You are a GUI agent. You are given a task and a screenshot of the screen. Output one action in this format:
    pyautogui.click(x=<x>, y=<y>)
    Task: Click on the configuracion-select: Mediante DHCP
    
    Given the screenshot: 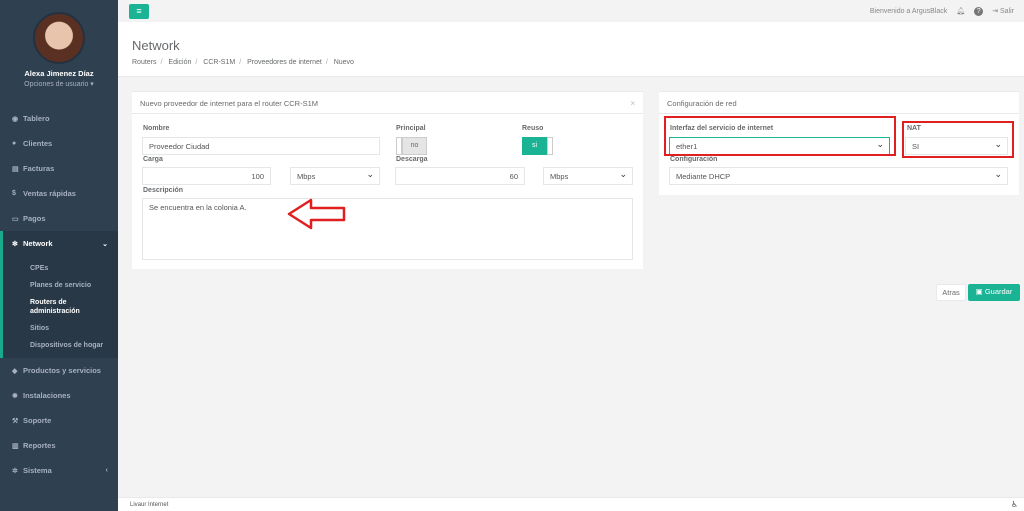 What is the action you would take?
    pyautogui.click(x=838, y=176)
    